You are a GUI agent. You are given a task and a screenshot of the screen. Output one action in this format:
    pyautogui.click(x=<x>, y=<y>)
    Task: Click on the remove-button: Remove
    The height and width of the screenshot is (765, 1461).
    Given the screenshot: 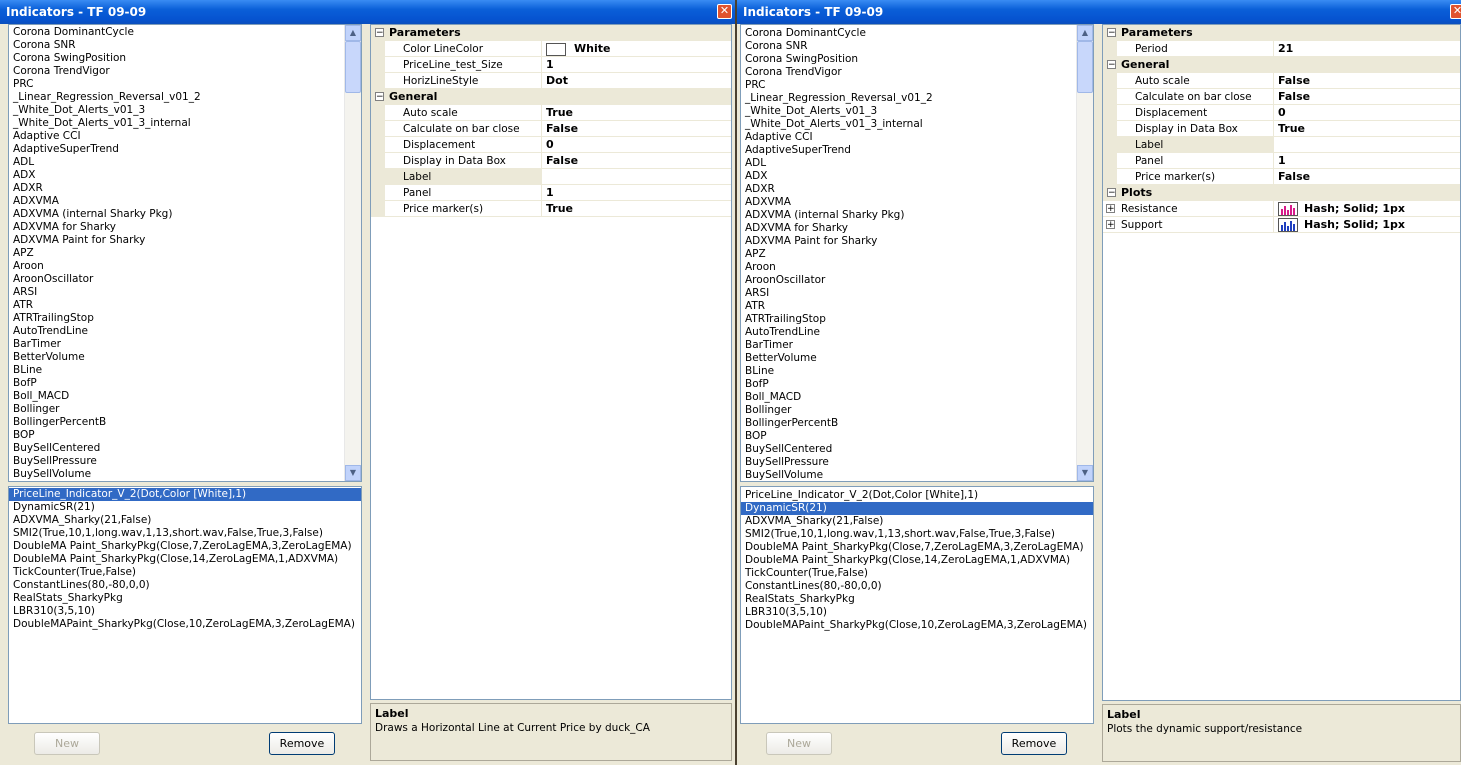 What is the action you would take?
    pyautogui.click(x=302, y=743)
    